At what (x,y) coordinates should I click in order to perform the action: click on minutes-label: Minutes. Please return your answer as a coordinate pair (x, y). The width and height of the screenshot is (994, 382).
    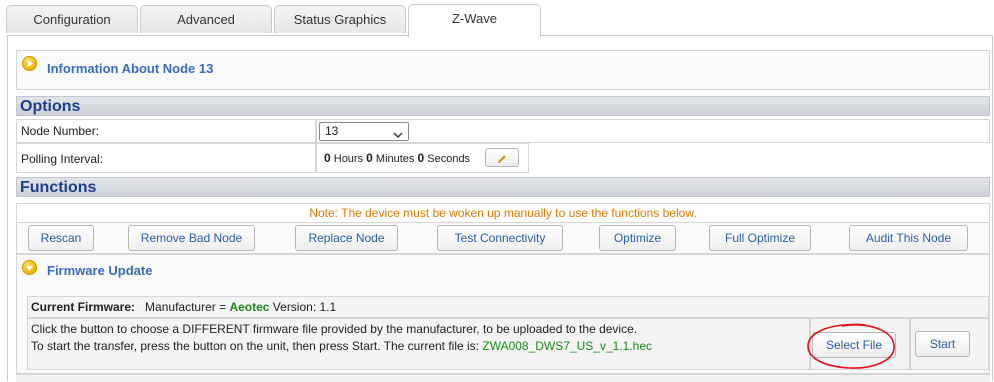
    Looking at the image, I should click on (395, 159).